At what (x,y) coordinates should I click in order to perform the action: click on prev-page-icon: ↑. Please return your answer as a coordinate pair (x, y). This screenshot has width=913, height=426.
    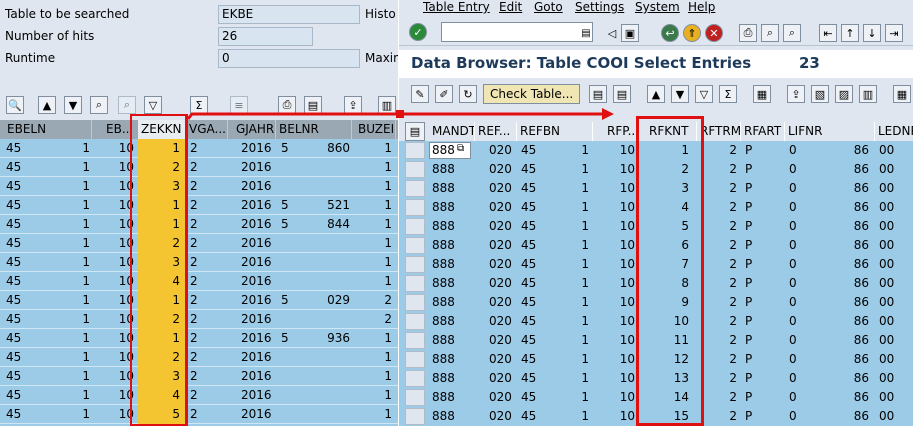
    Looking at the image, I should click on (850, 33).